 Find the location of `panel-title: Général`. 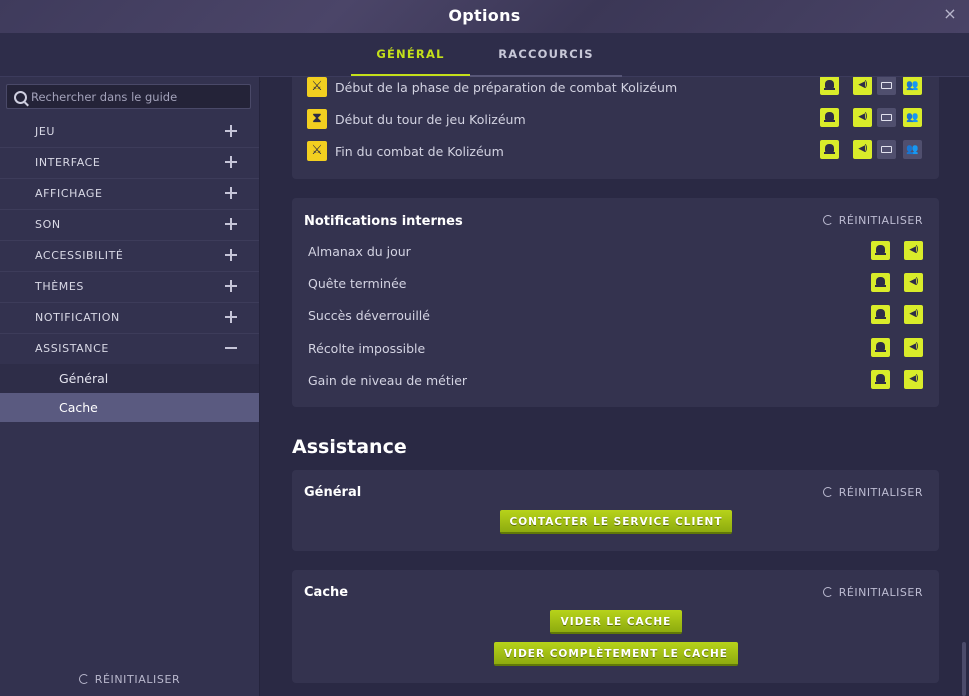

panel-title: Général is located at coordinates (333, 492).